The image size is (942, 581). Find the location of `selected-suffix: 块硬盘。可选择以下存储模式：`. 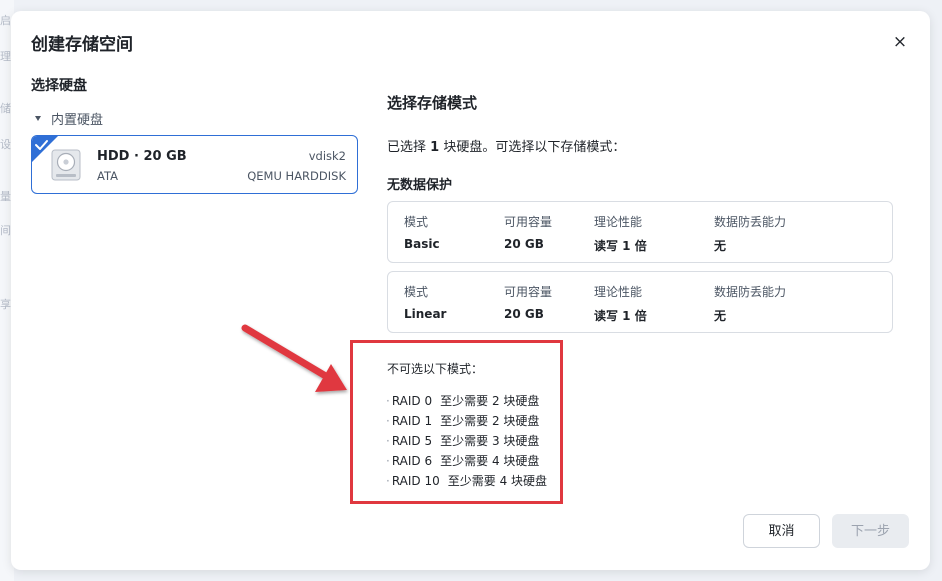

selected-suffix: 块硬盘。可选择以下存储模式： is located at coordinates (532, 147).